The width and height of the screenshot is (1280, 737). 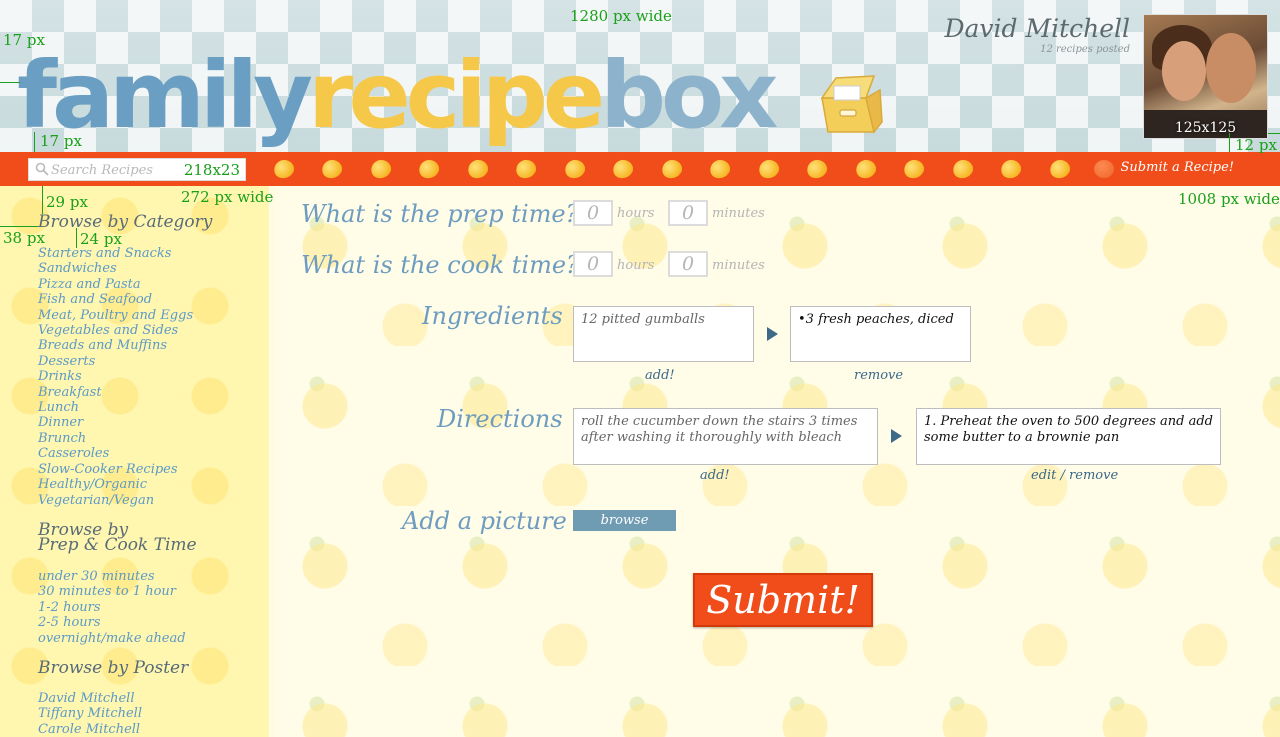 I want to click on time-item: under 30 minutes, so click(x=112, y=576).